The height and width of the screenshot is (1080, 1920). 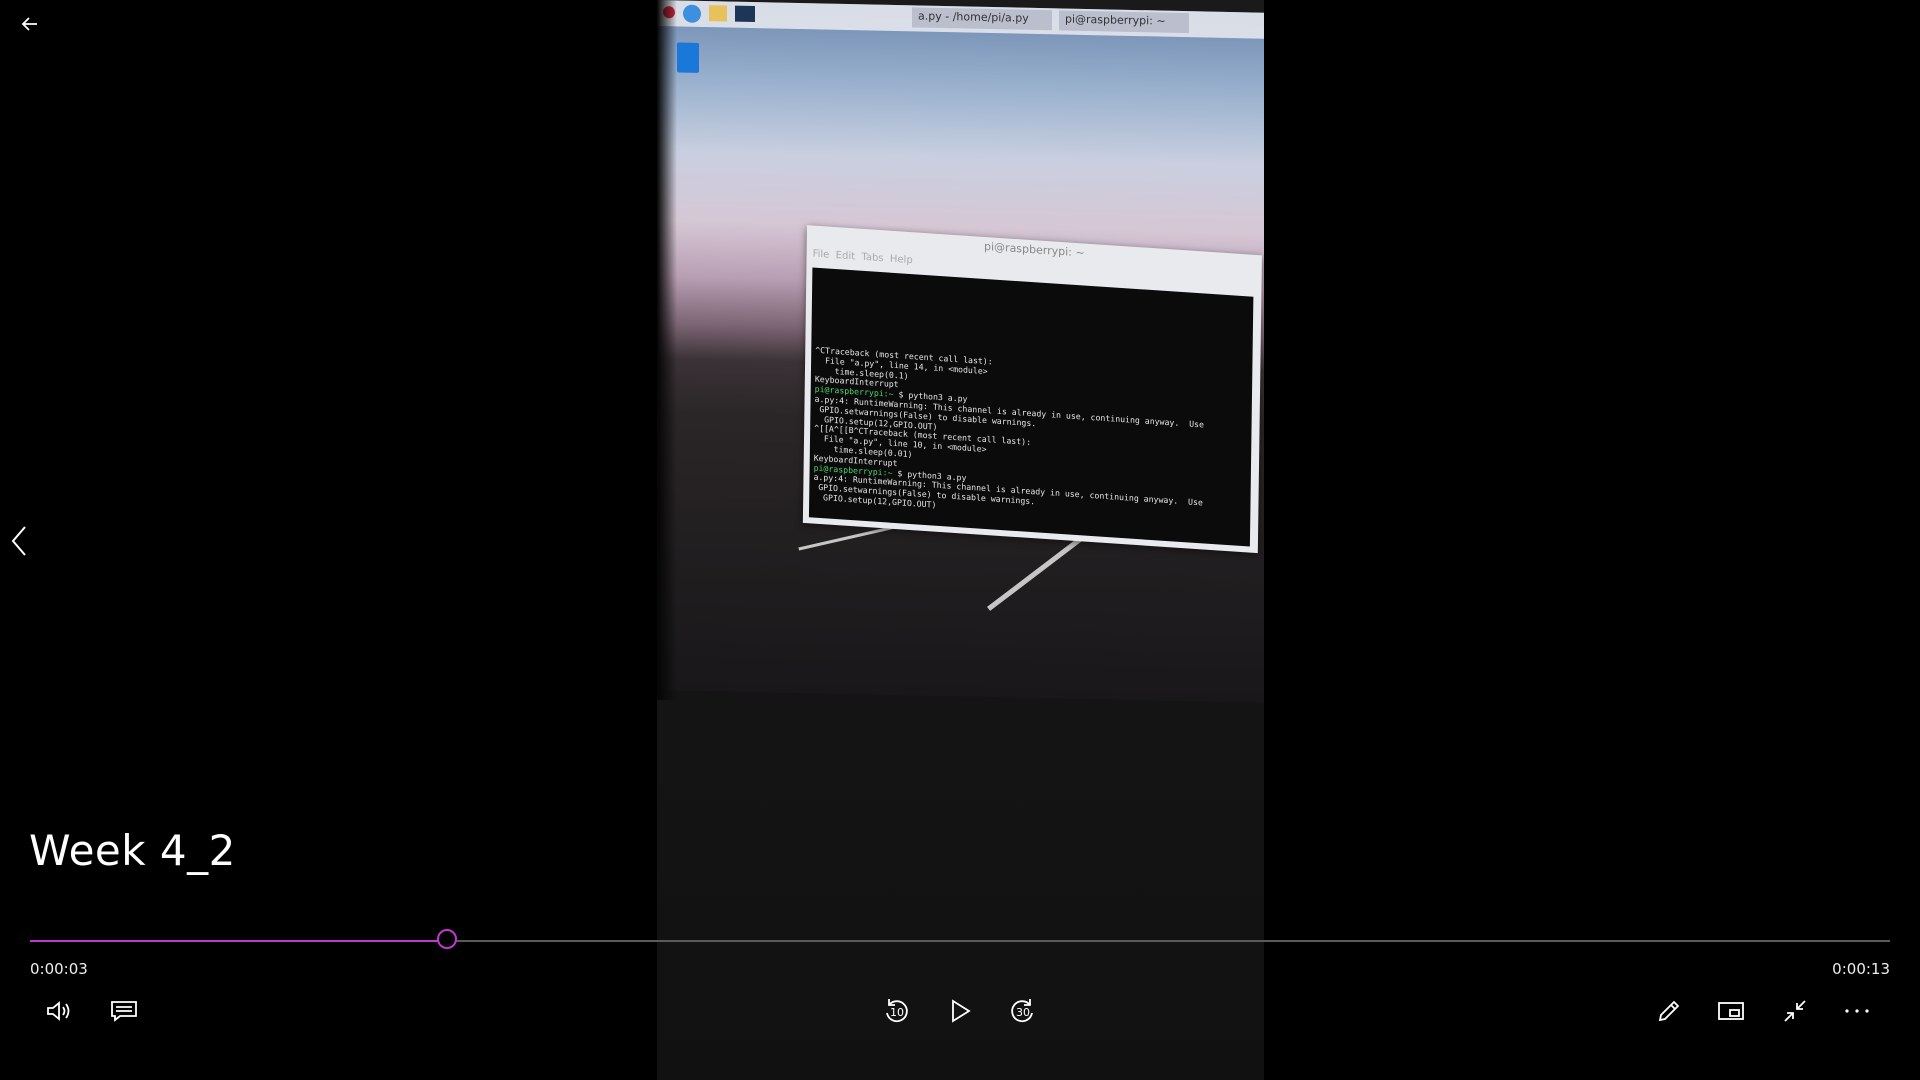 I want to click on chevron-left-icon, so click(x=18, y=541).